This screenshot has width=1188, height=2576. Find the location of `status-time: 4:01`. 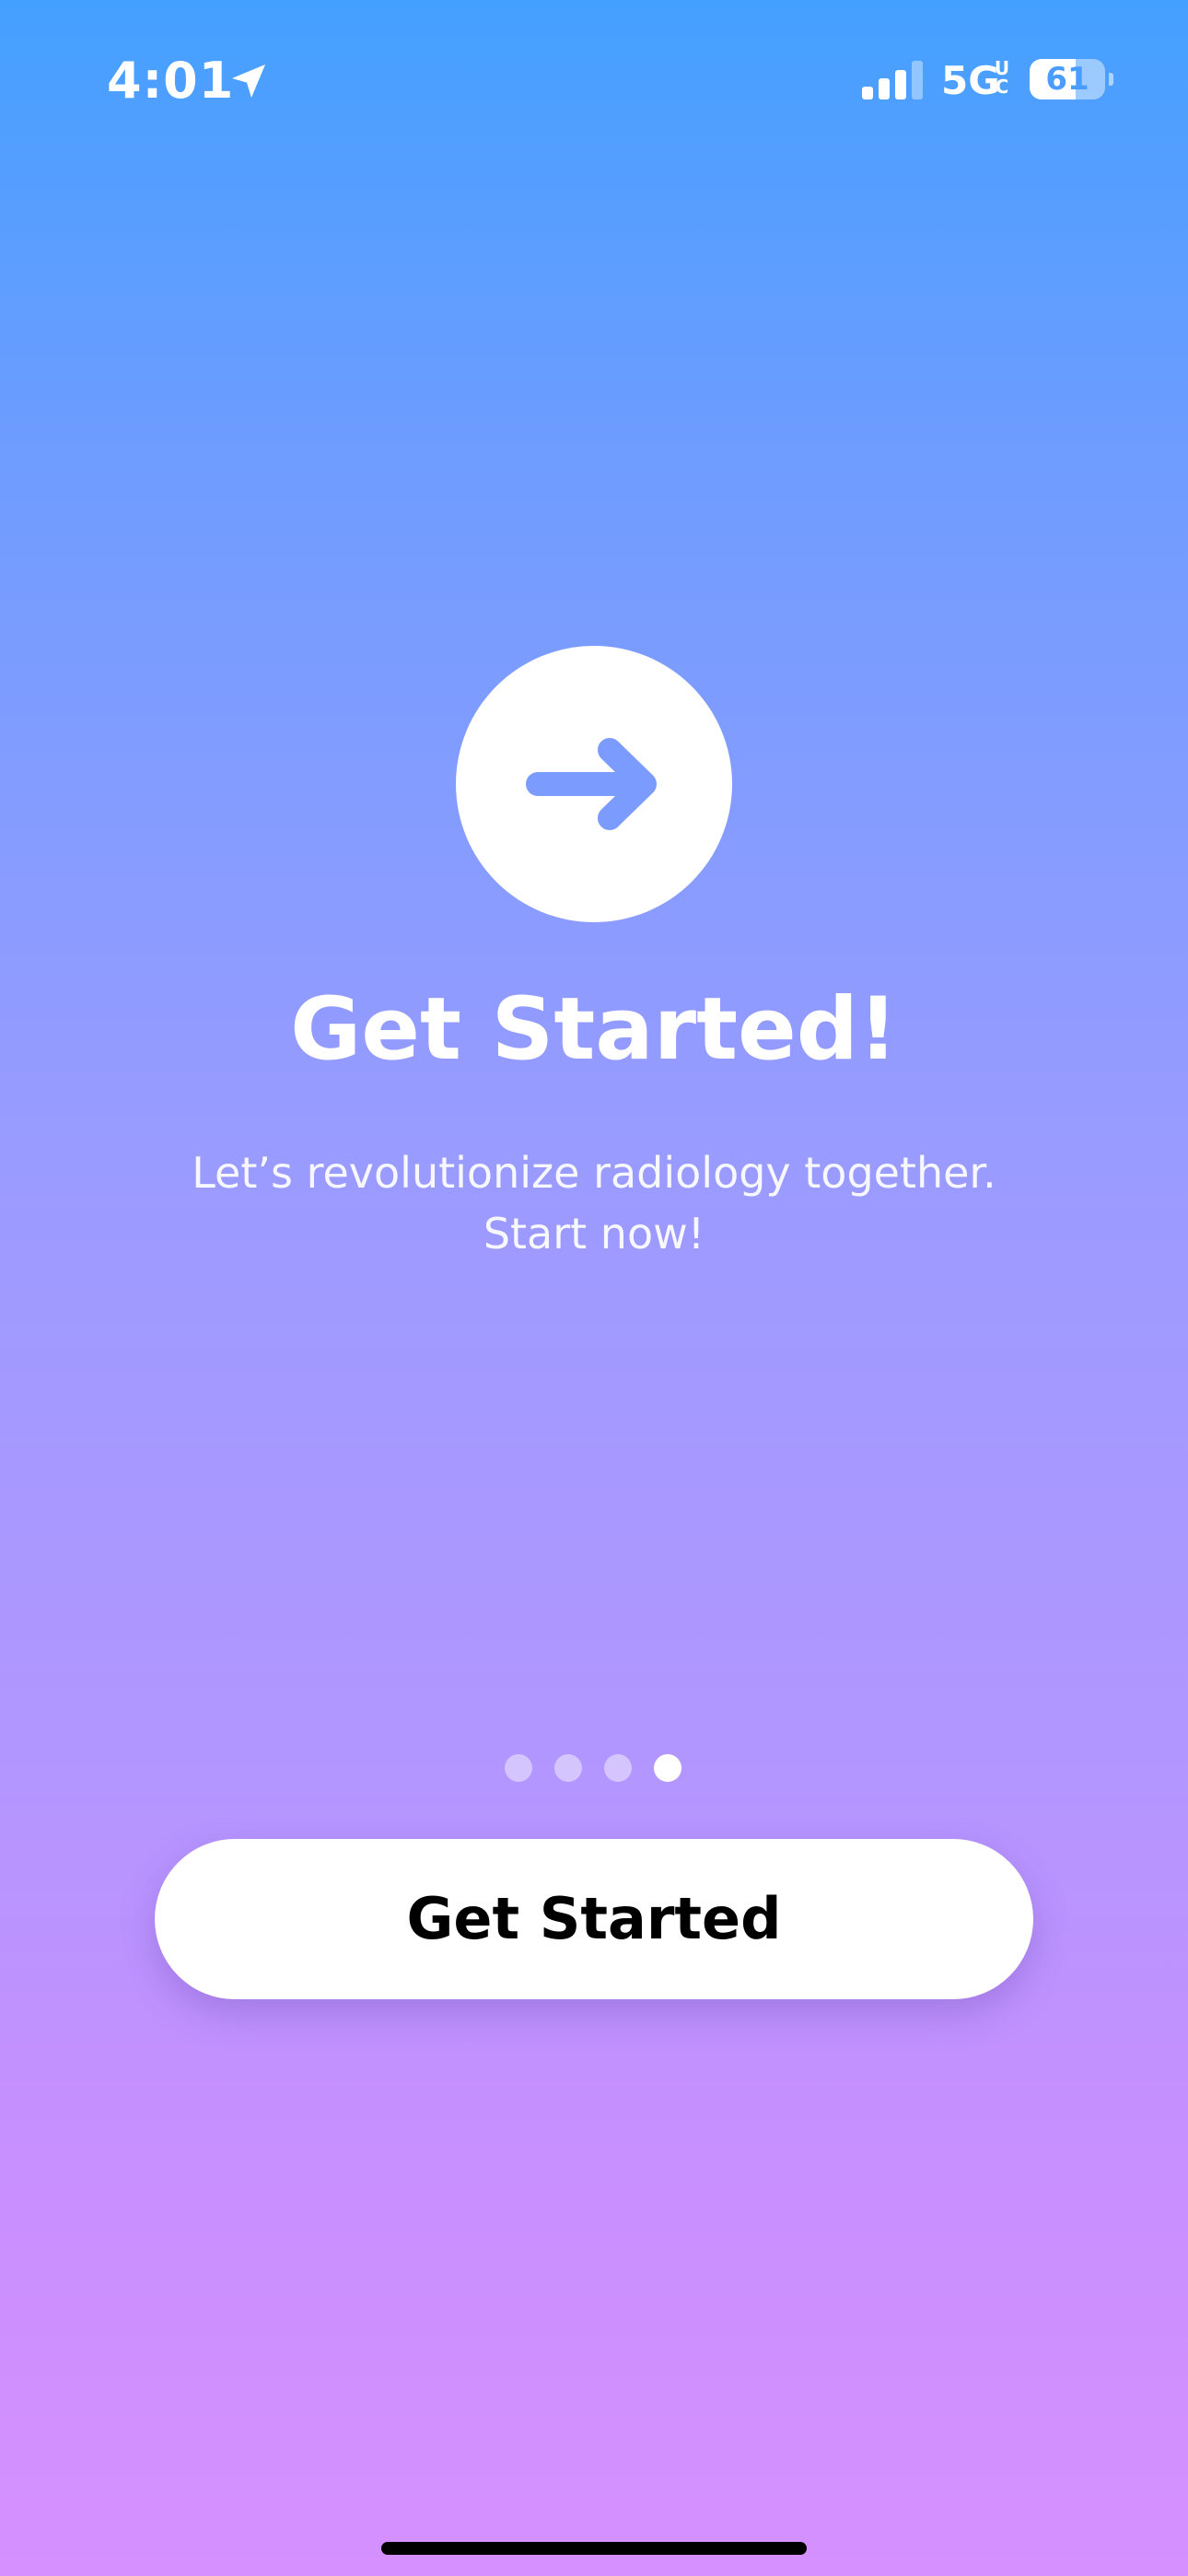

status-time: 4:01 is located at coordinates (171, 81).